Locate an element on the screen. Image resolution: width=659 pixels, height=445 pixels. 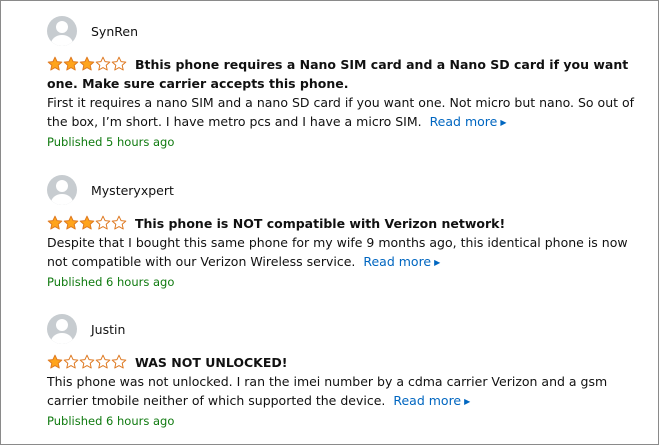
review-published-time: Published 5 hours ago is located at coordinates (111, 142).